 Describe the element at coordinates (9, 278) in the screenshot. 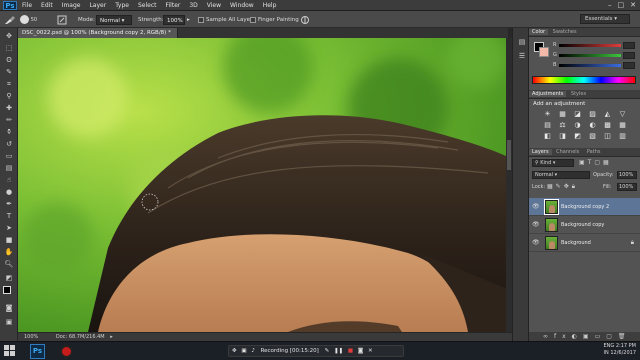

I see `default-colors-icon: ◩` at that location.